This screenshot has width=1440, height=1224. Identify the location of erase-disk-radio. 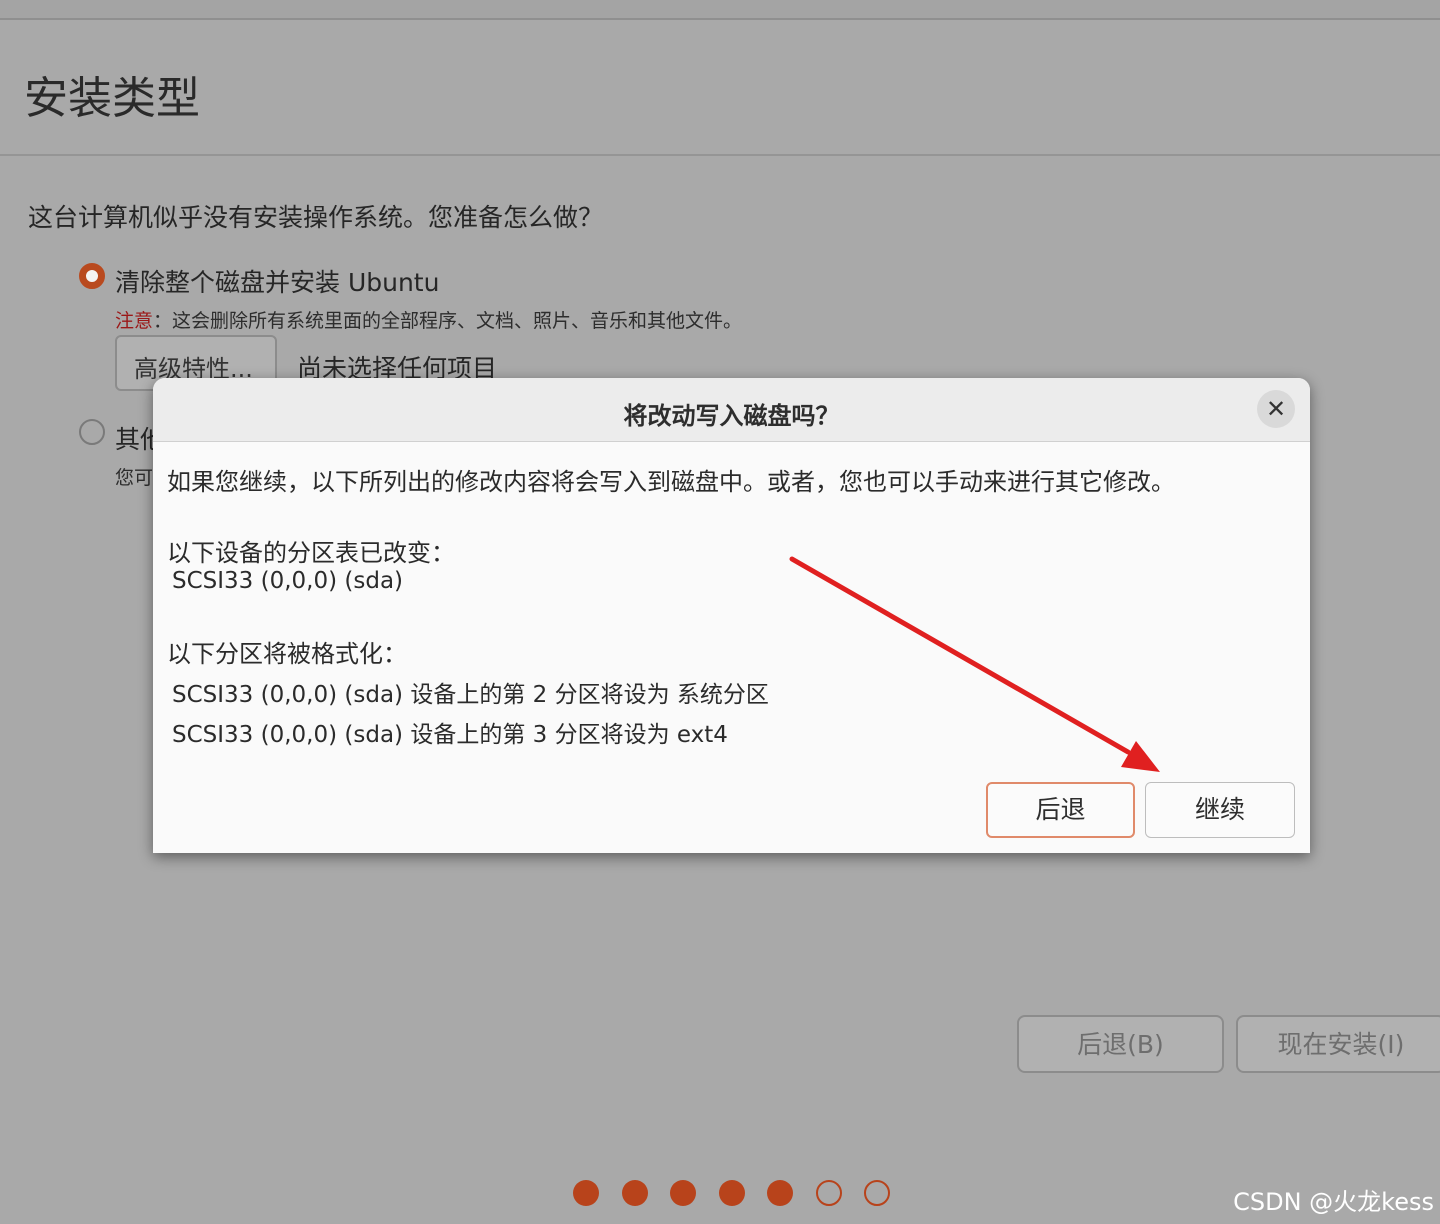
(92, 276).